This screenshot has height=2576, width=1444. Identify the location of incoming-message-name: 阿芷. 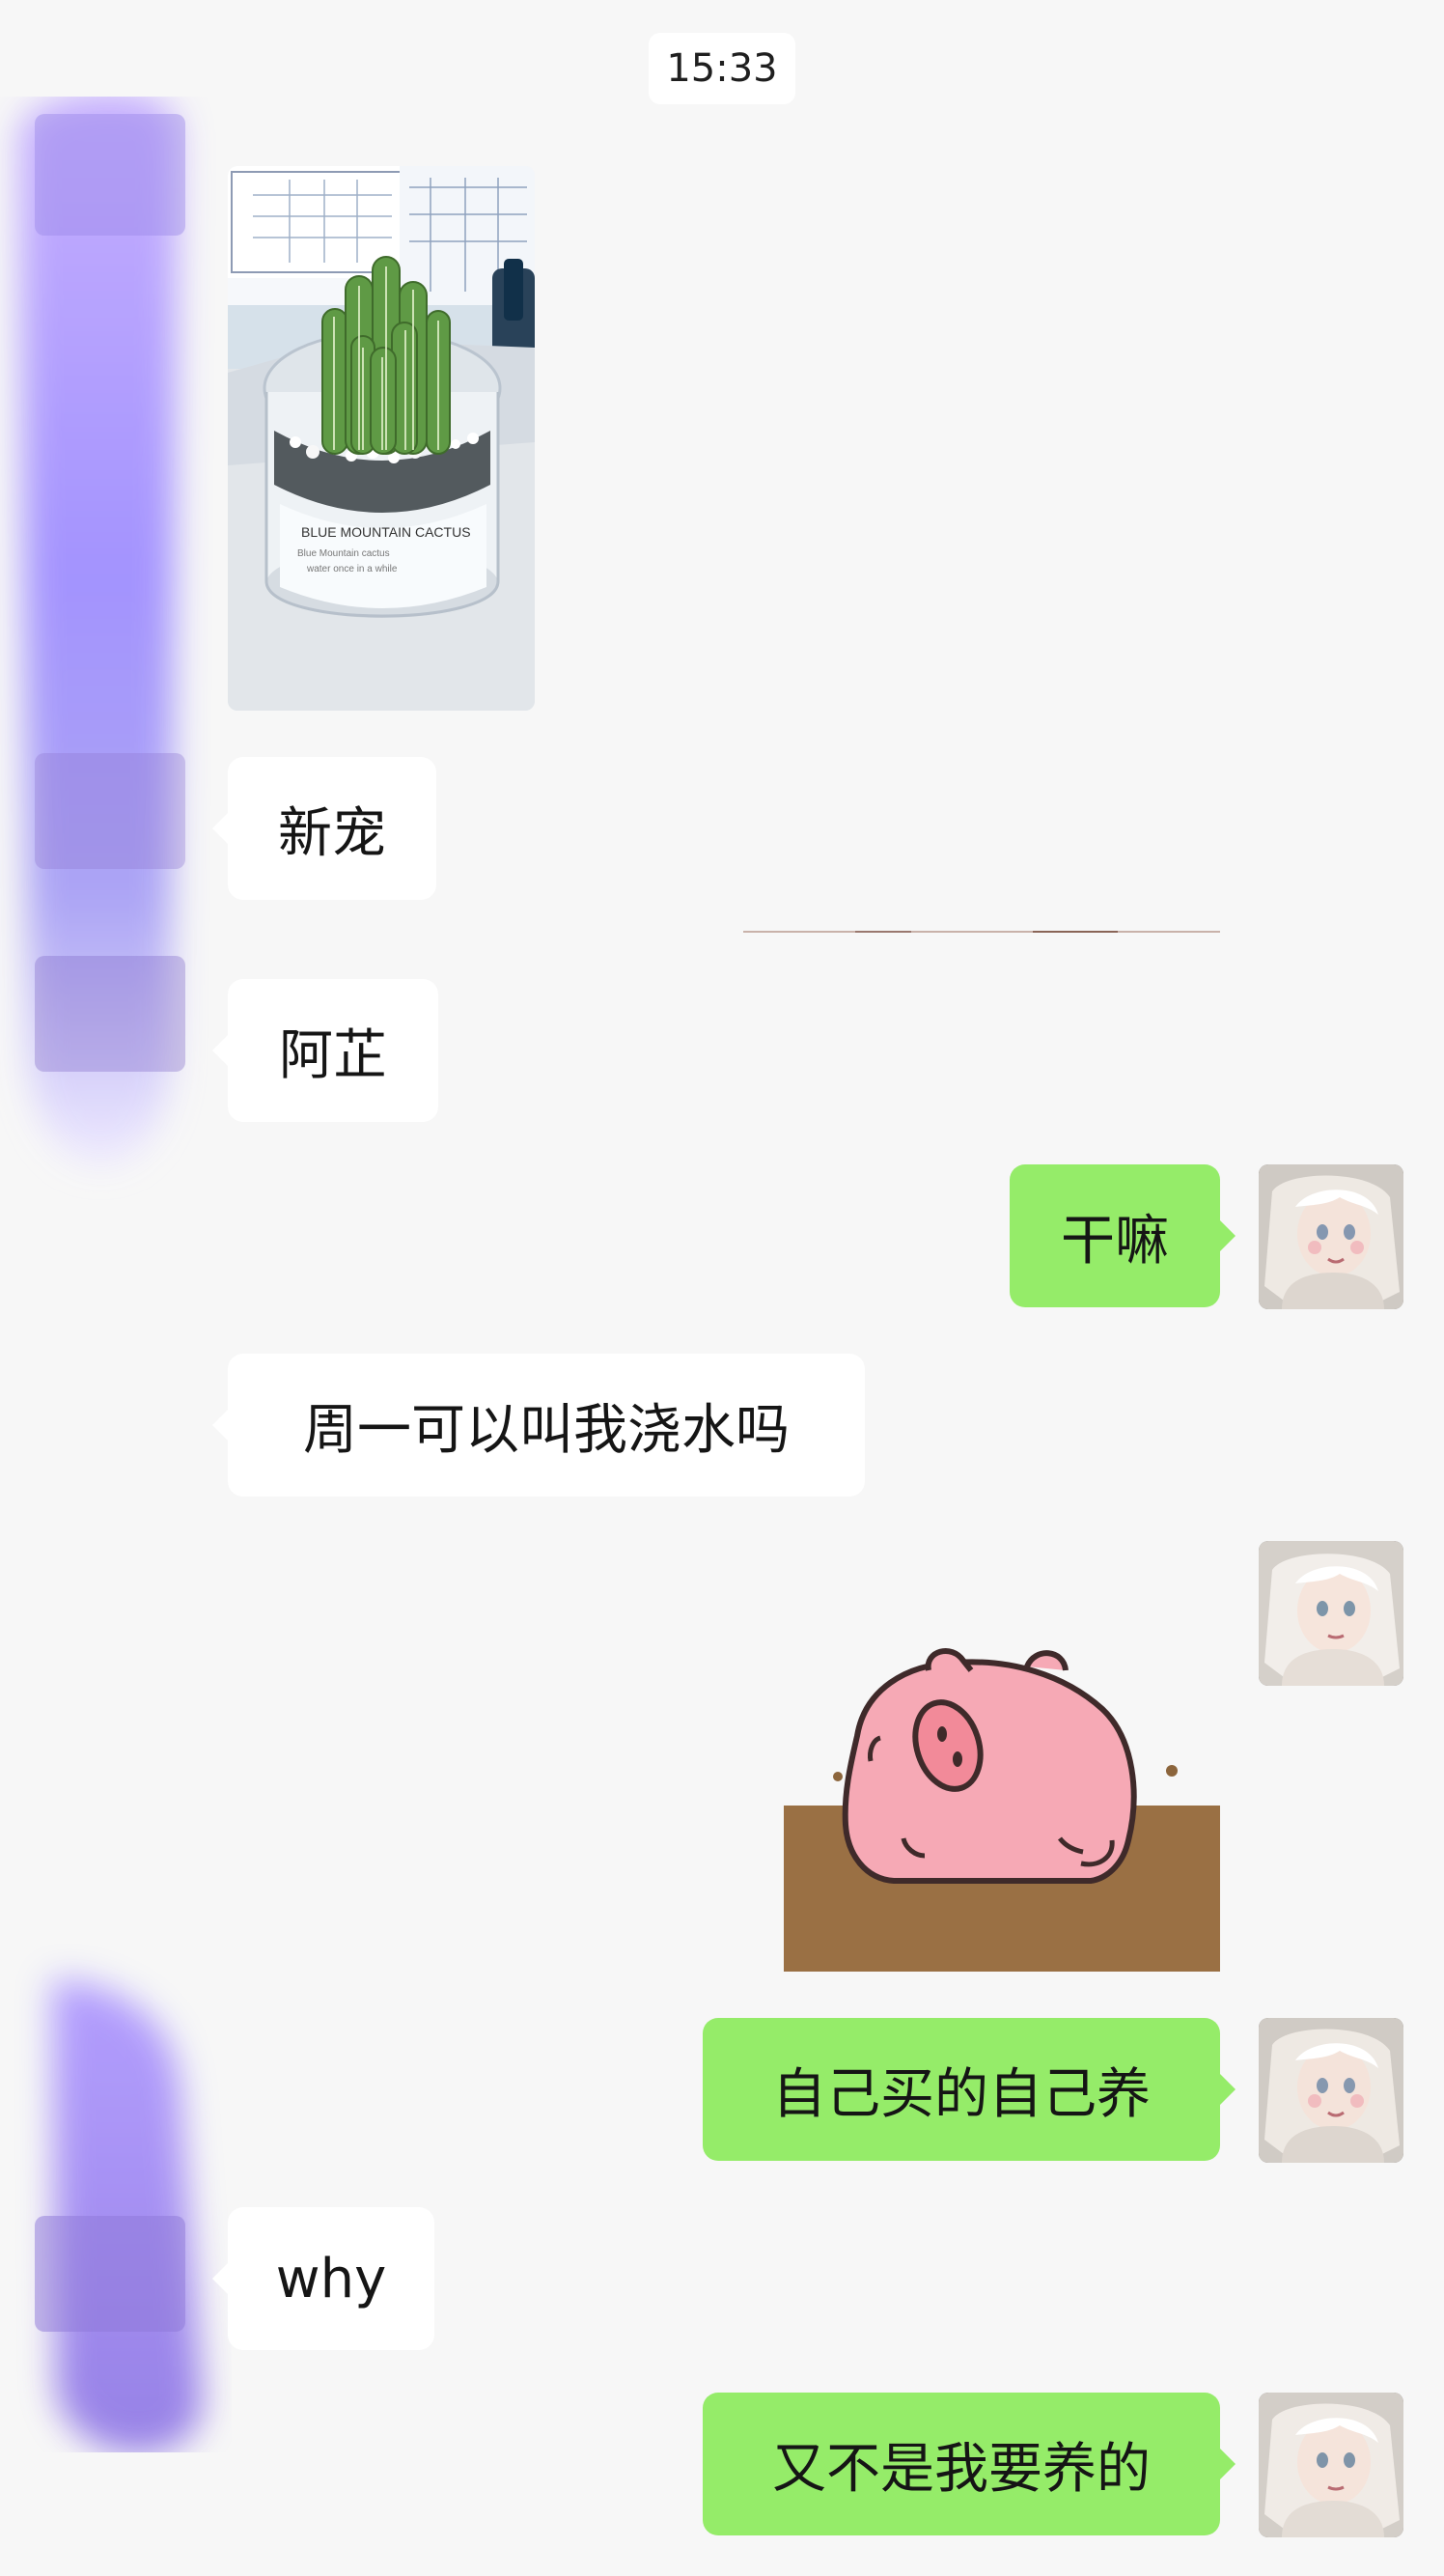
(333, 1051).